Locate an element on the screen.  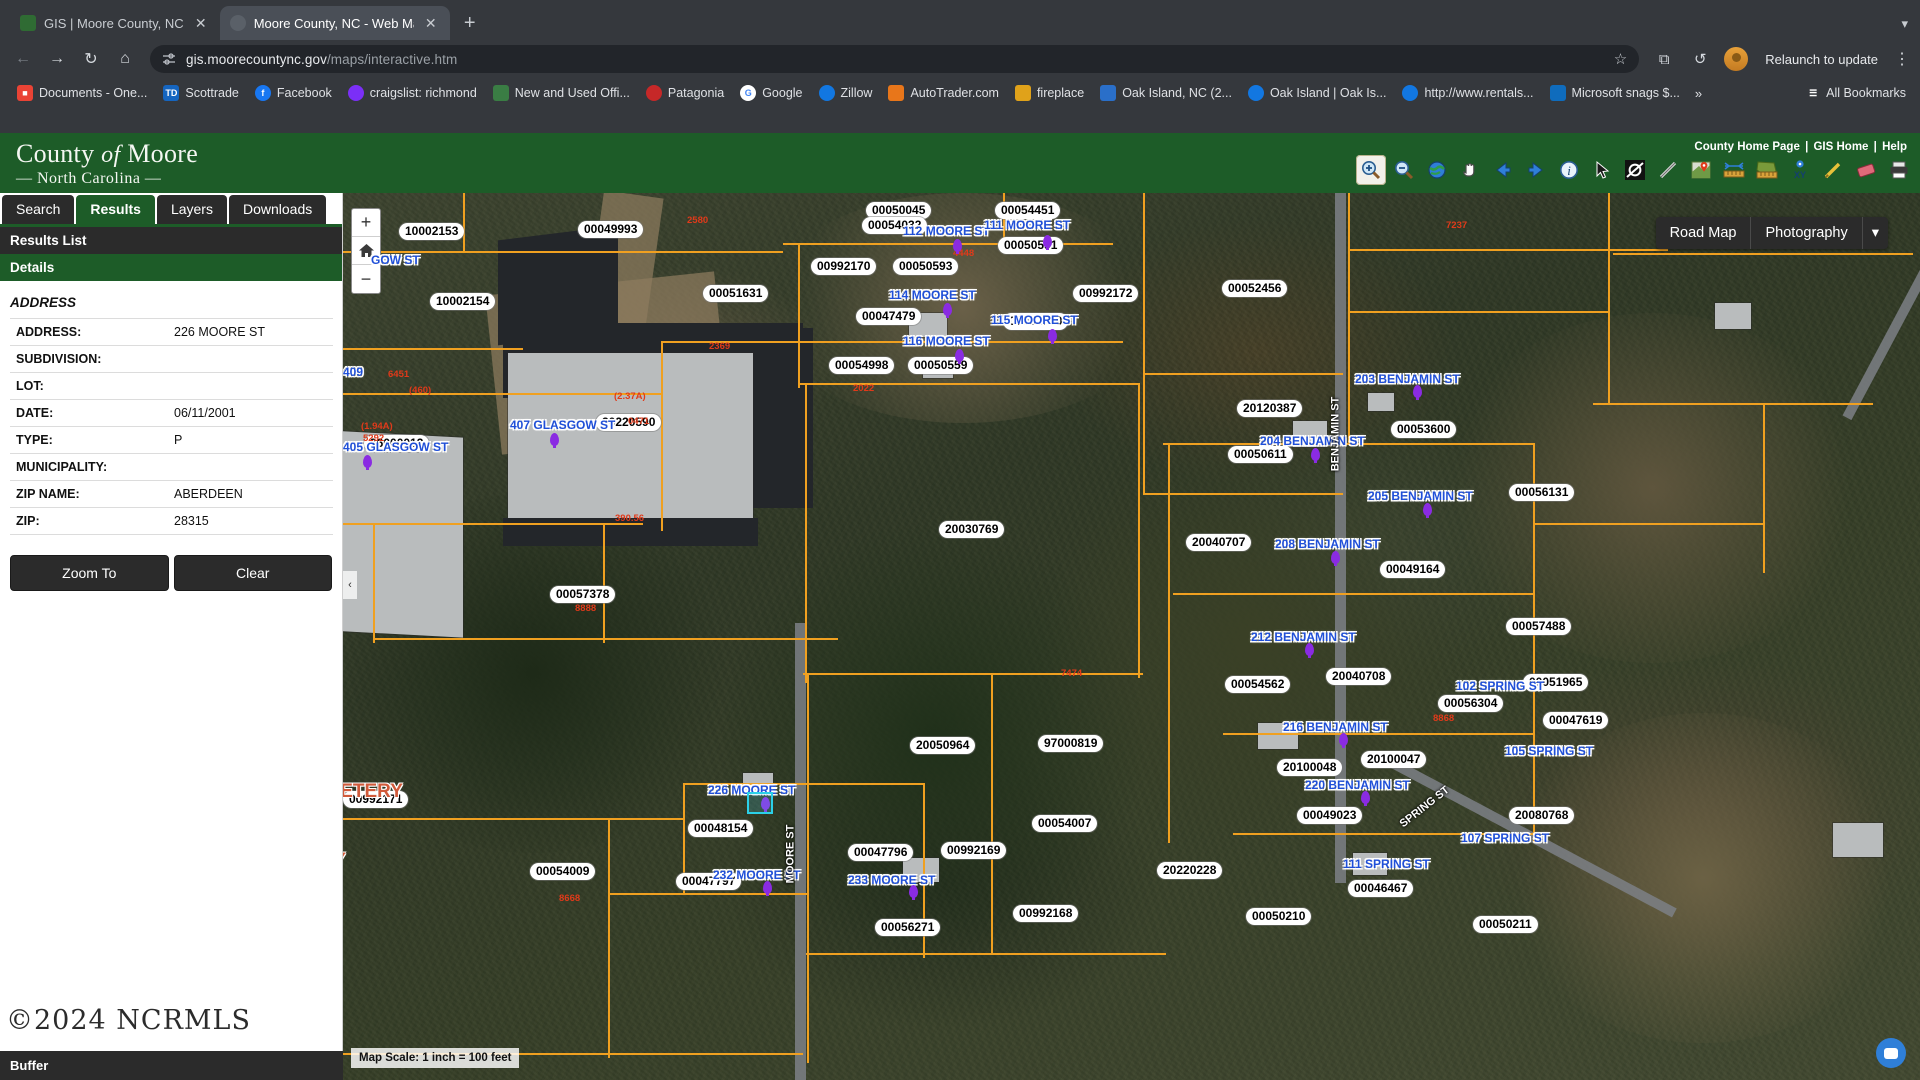
relaunch-to-update-button: Relaunch to update is located at coordinates (1821, 59).